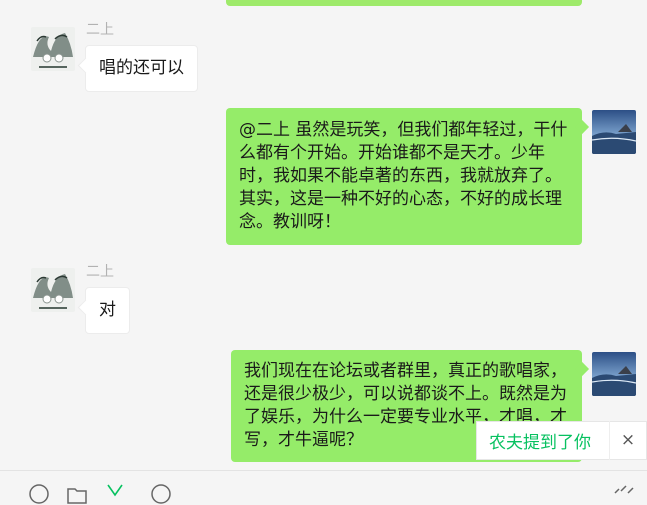 The image size is (647, 505). I want to click on previous-message-bubble, so click(404, 3).